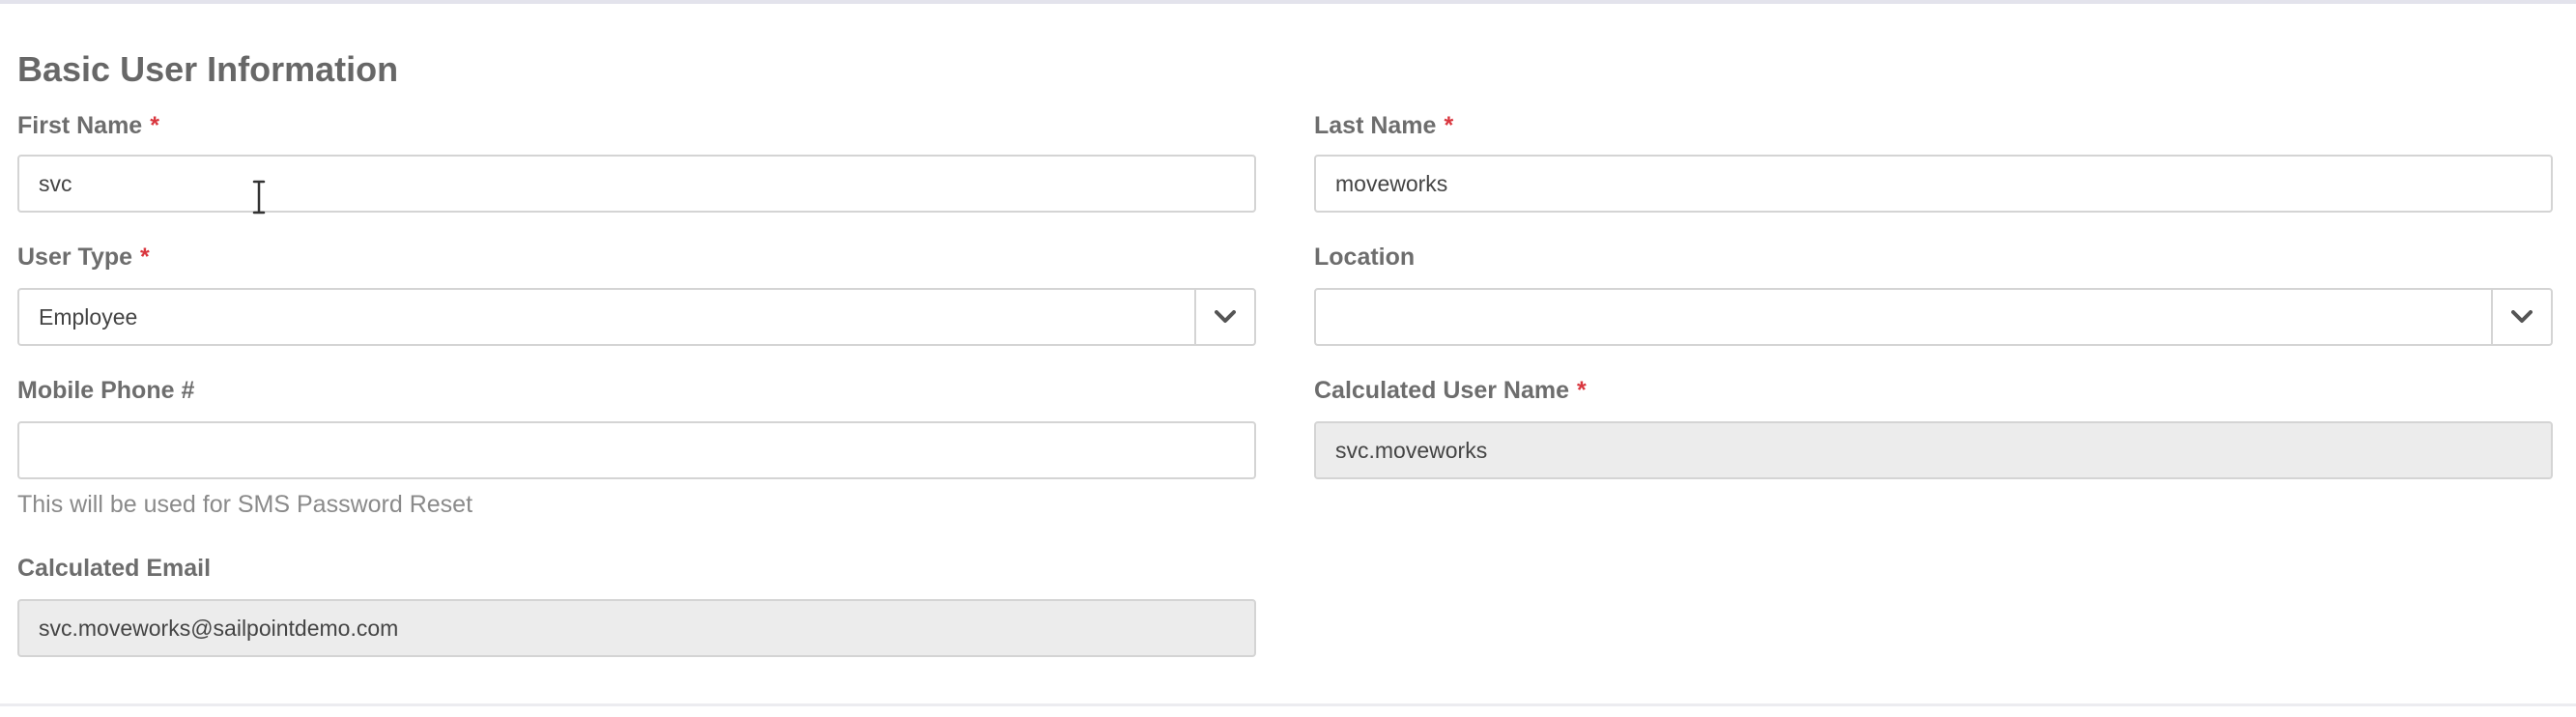 The height and width of the screenshot is (717, 2576). Describe the element at coordinates (1934, 450) in the screenshot. I see `calculated-user-name-field: svc.moveworks` at that location.